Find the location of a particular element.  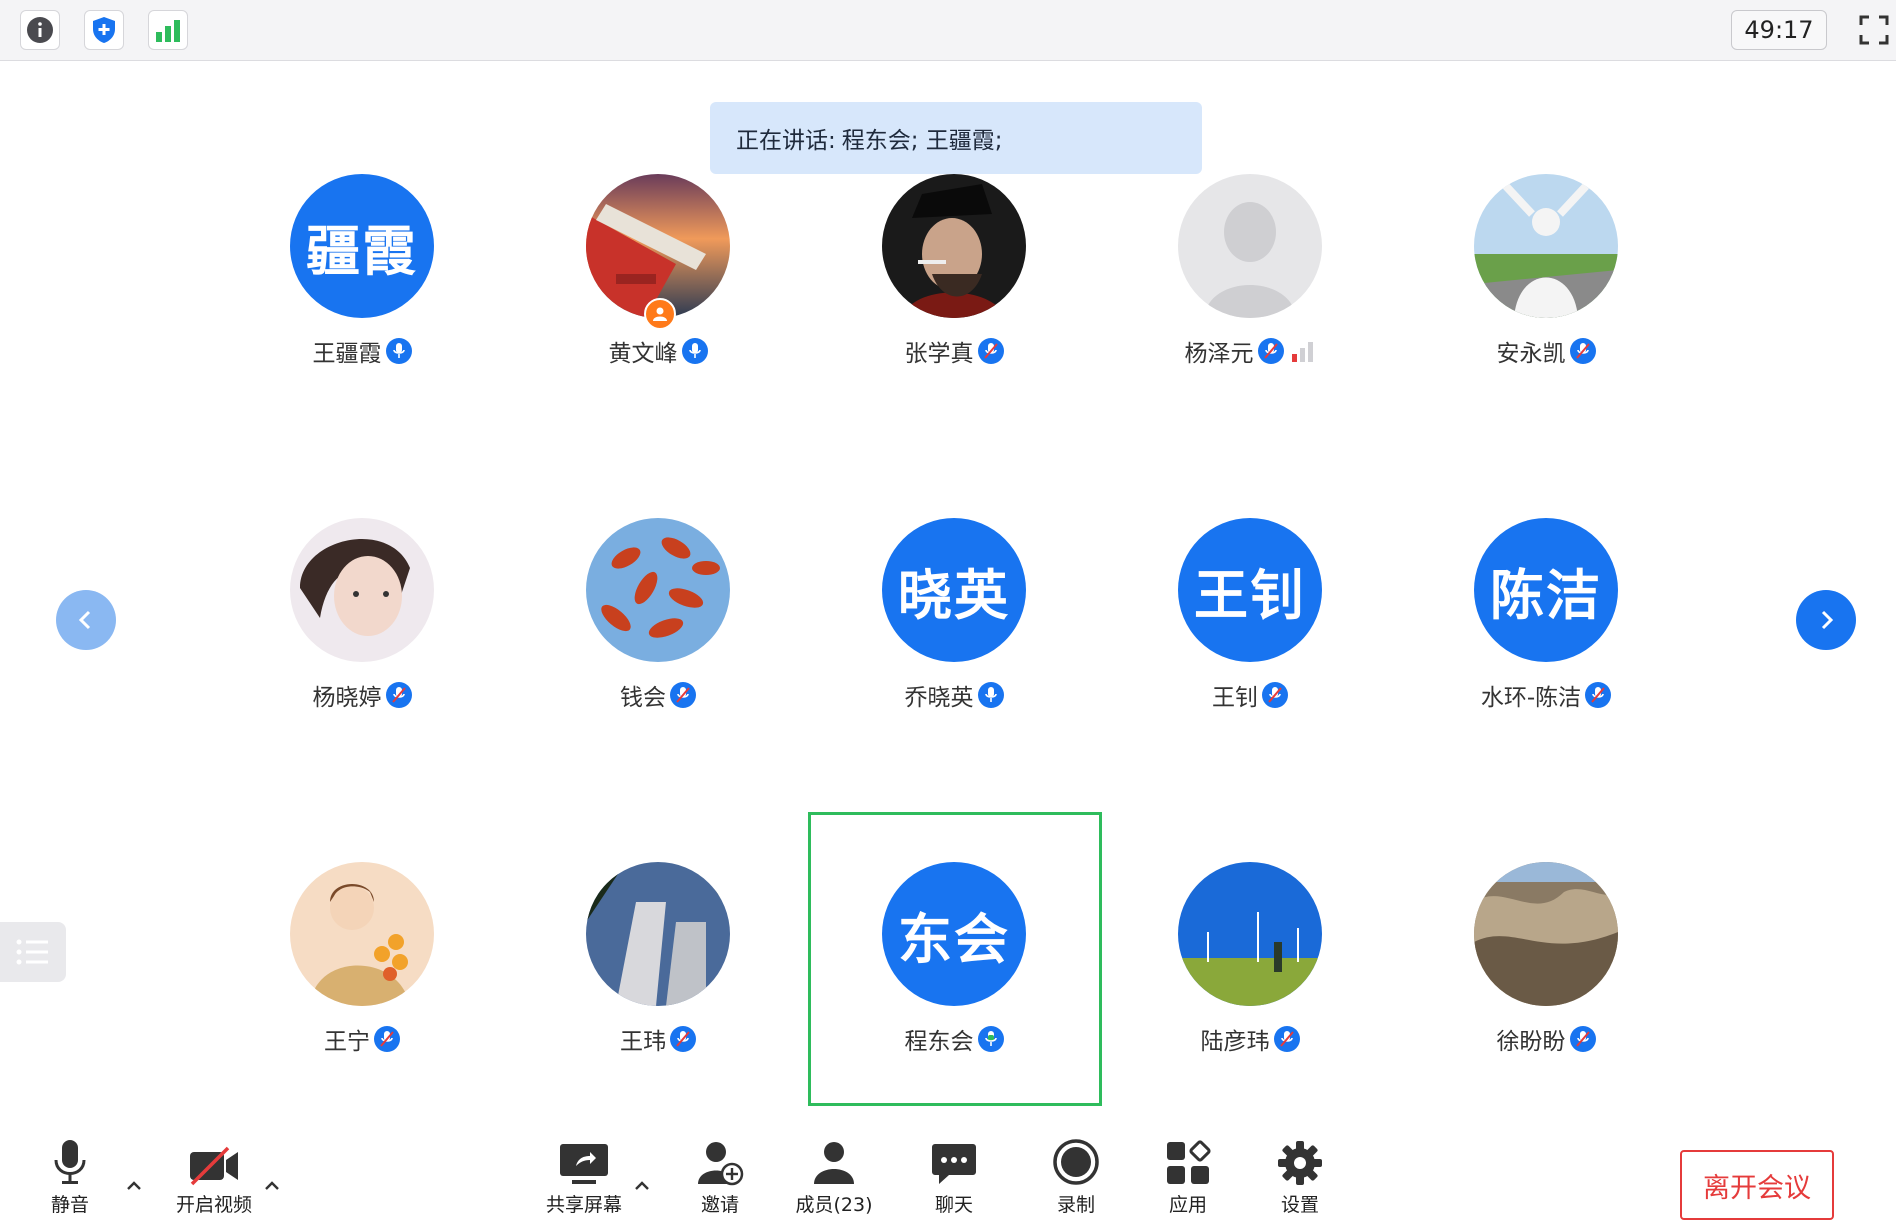

share-screen-label: 共享屏幕 is located at coordinates (583, 1205).